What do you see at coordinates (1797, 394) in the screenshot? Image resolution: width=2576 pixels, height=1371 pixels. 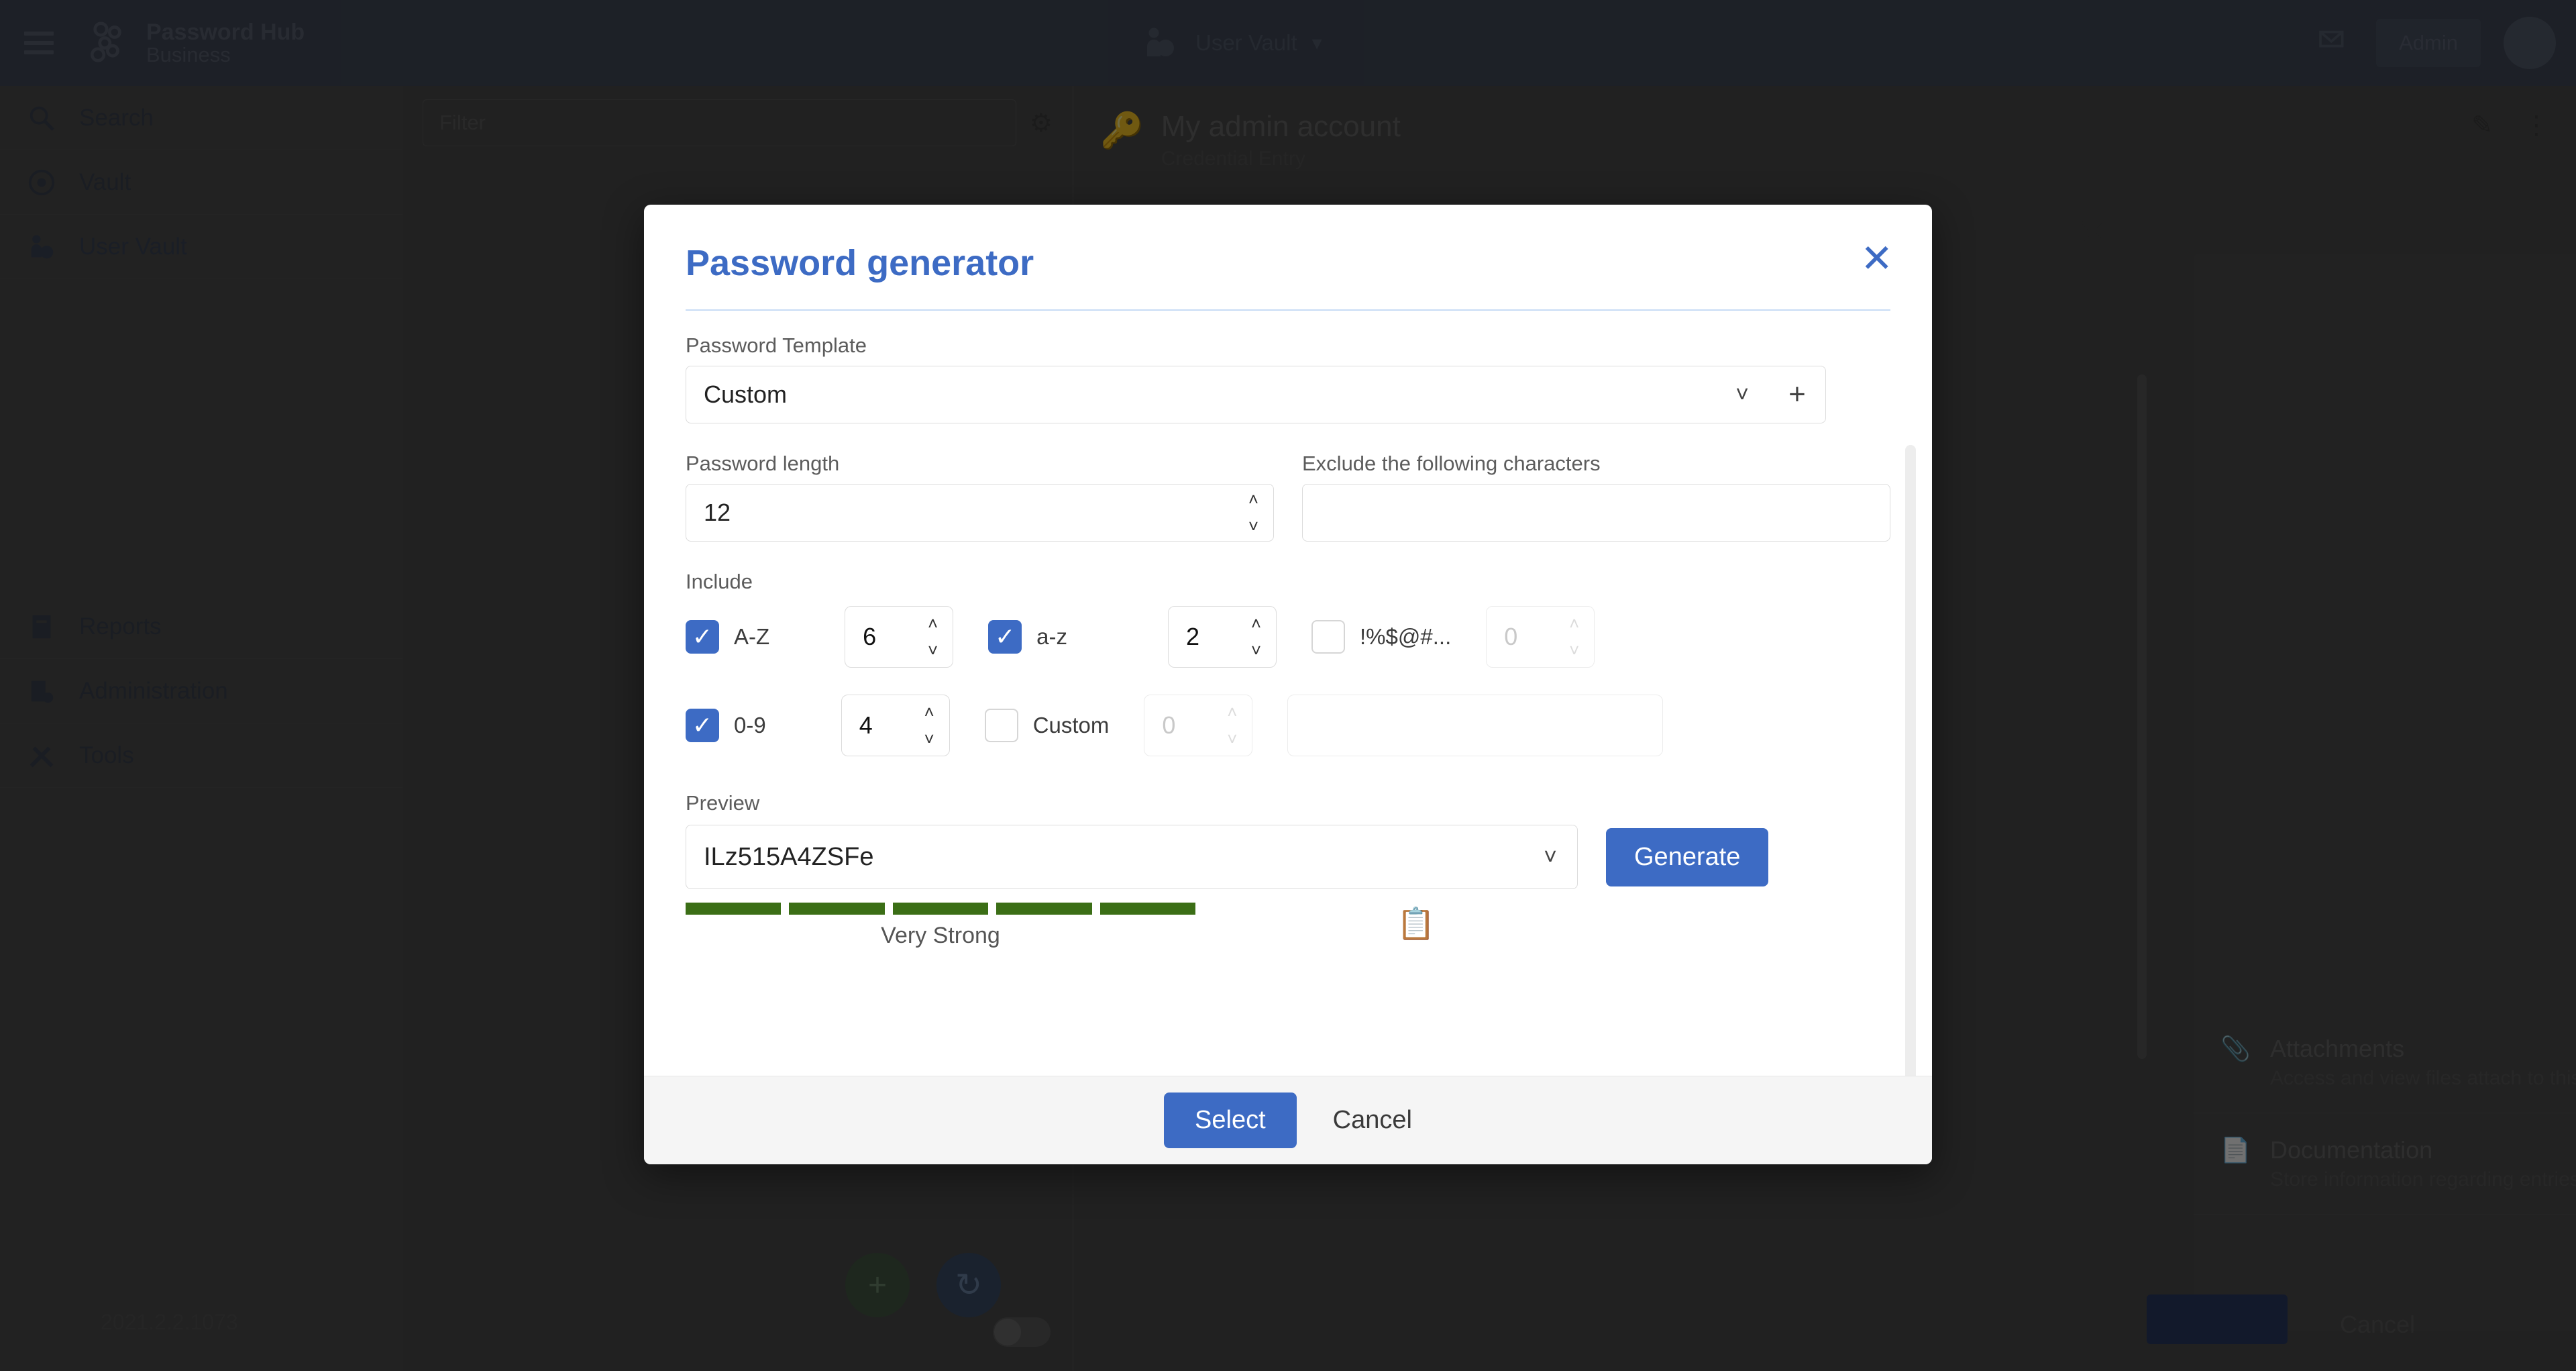 I see `add-template-icon: +` at bounding box center [1797, 394].